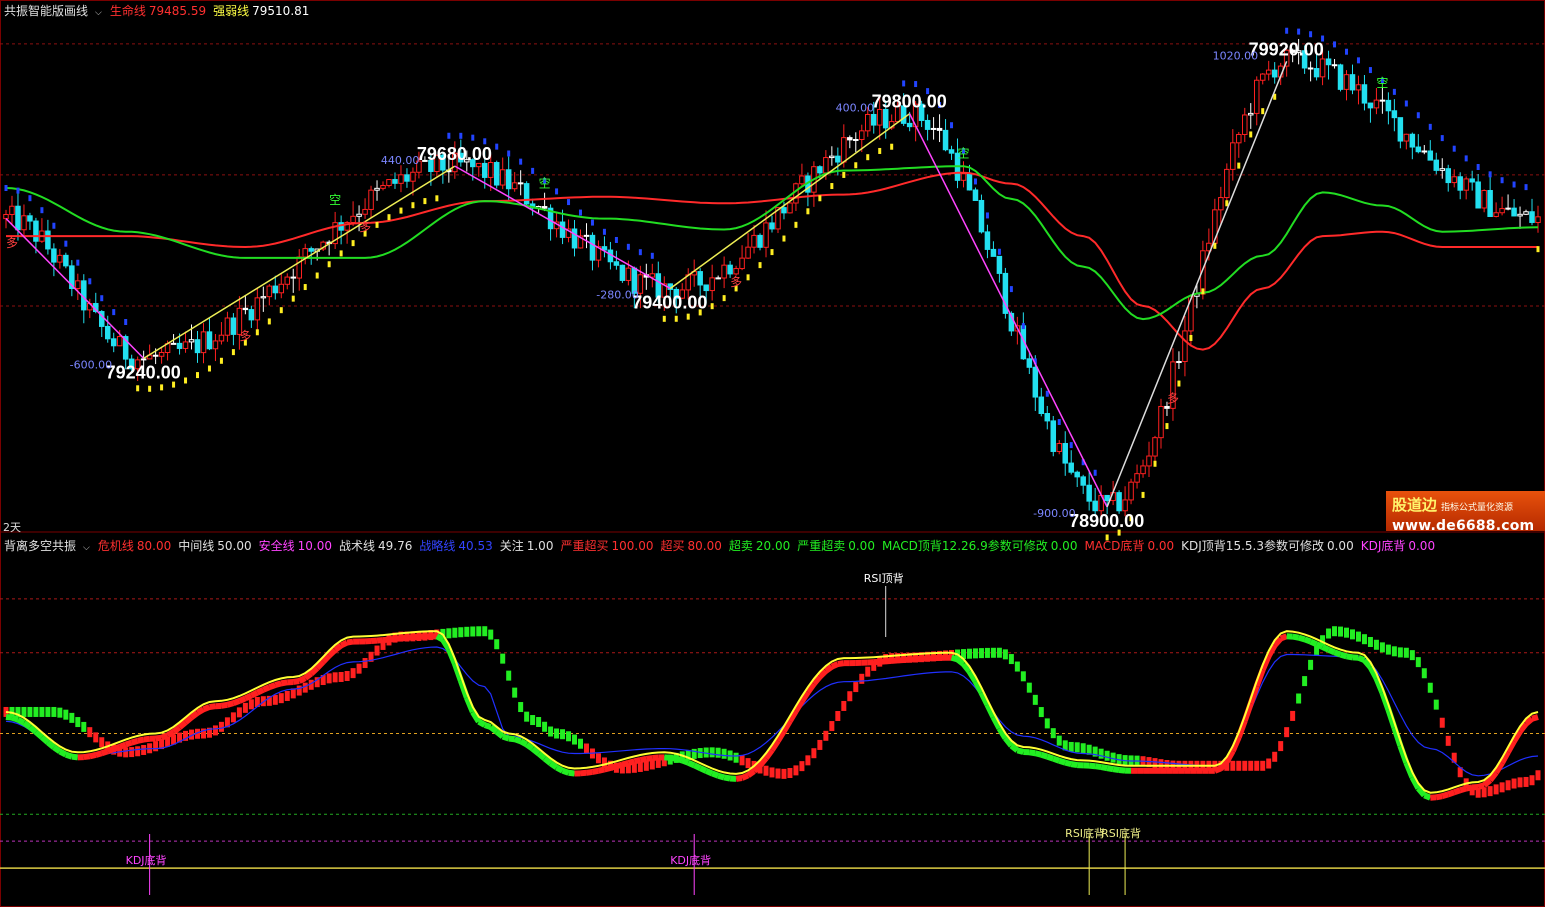 The width and height of the screenshot is (1545, 907). I want to click on indicator-label-9: 严重超卖, so click(821, 546).